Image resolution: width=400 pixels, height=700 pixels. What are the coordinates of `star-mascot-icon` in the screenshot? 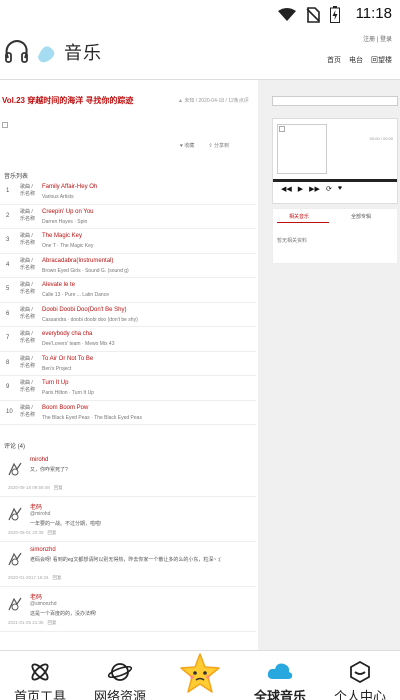 It's located at (200, 674).